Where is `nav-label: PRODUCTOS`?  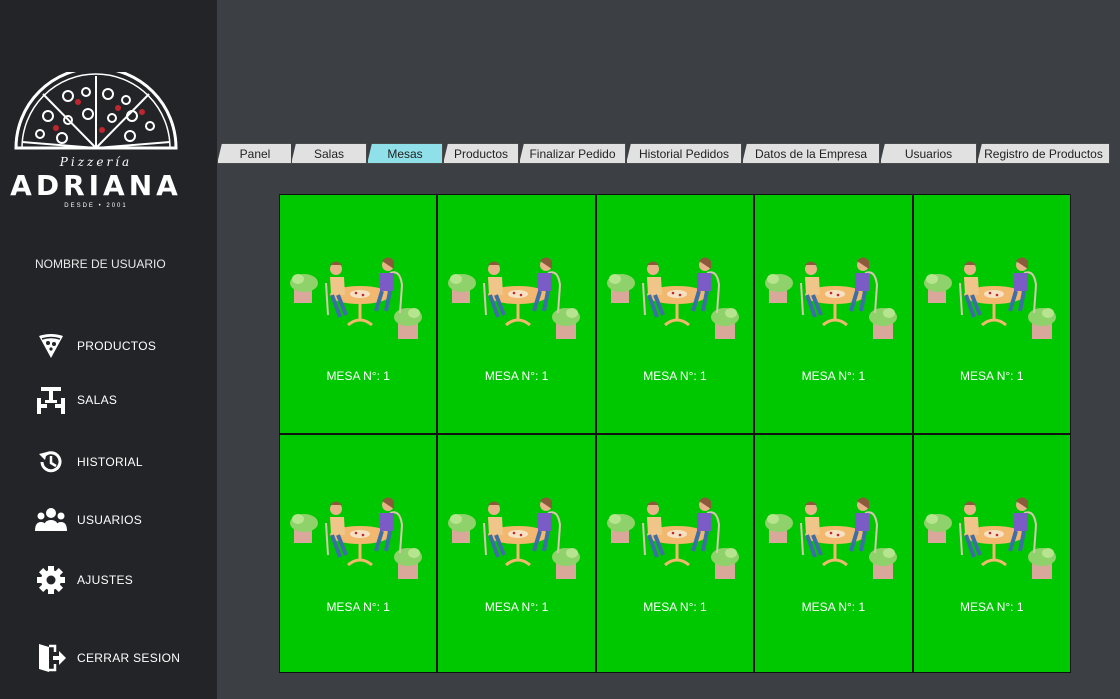 nav-label: PRODUCTOS is located at coordinates (117, 346).